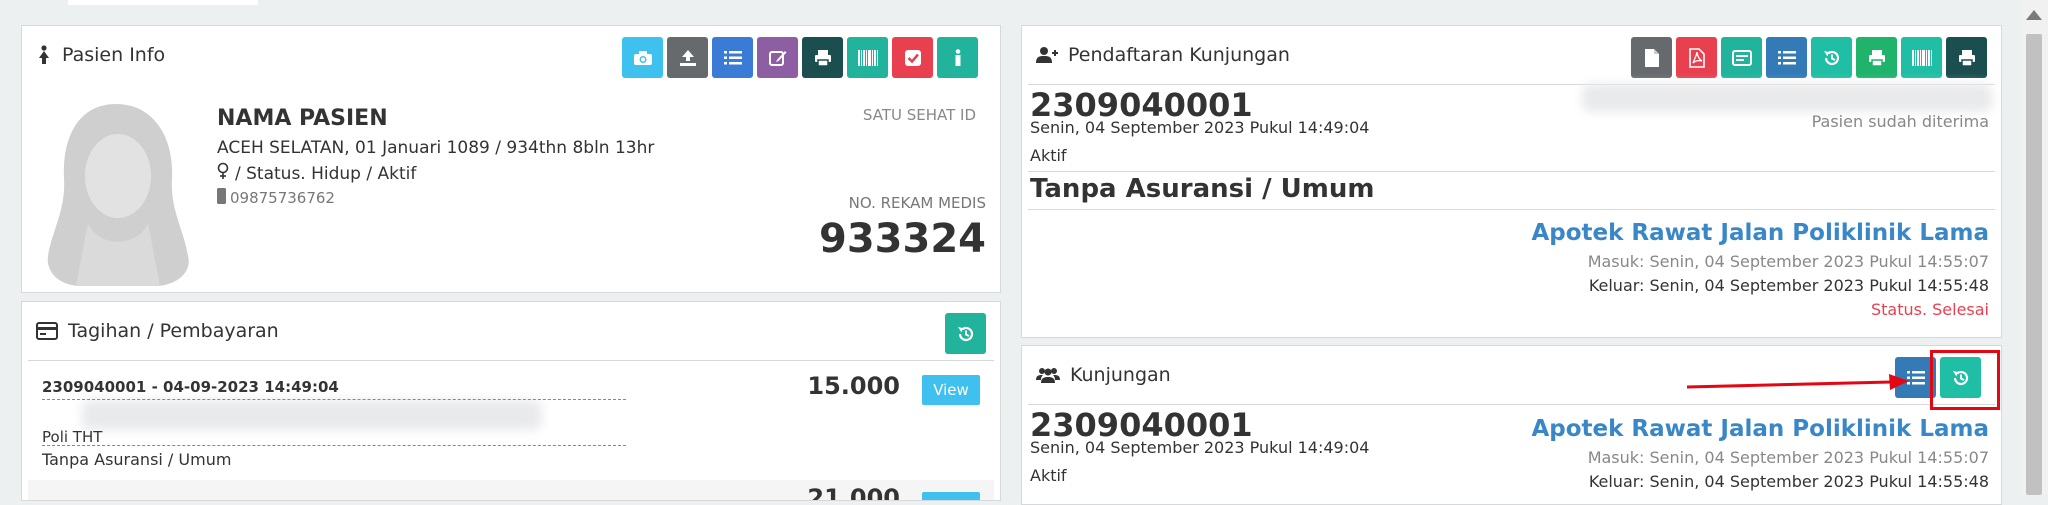 Image resolution: width=2048 pixels, height=505 pixels. I want to click on annotation-highlight-box, so click(1965, 380).